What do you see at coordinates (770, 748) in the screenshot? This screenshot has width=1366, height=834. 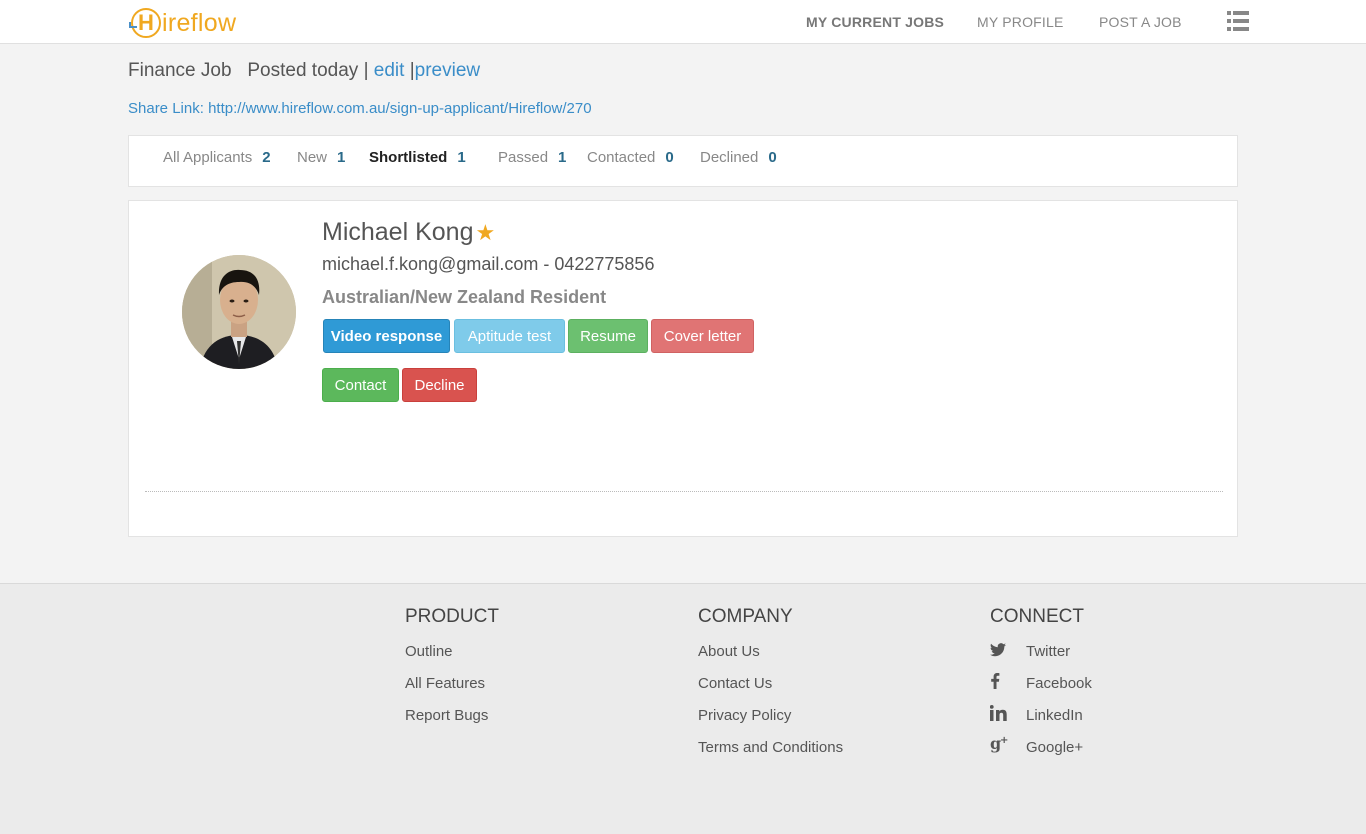 I see `footer-link-terms: Terms and Conditions` at bounding box center [770, 748].